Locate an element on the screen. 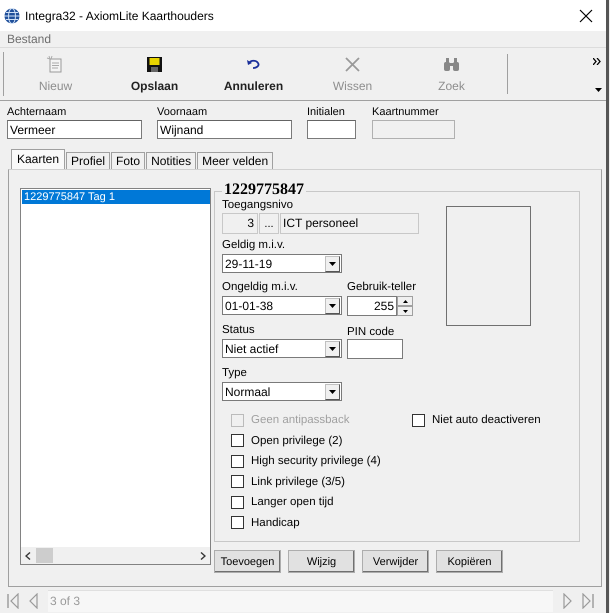  tab: Notities is located at coordinates (171, 160).